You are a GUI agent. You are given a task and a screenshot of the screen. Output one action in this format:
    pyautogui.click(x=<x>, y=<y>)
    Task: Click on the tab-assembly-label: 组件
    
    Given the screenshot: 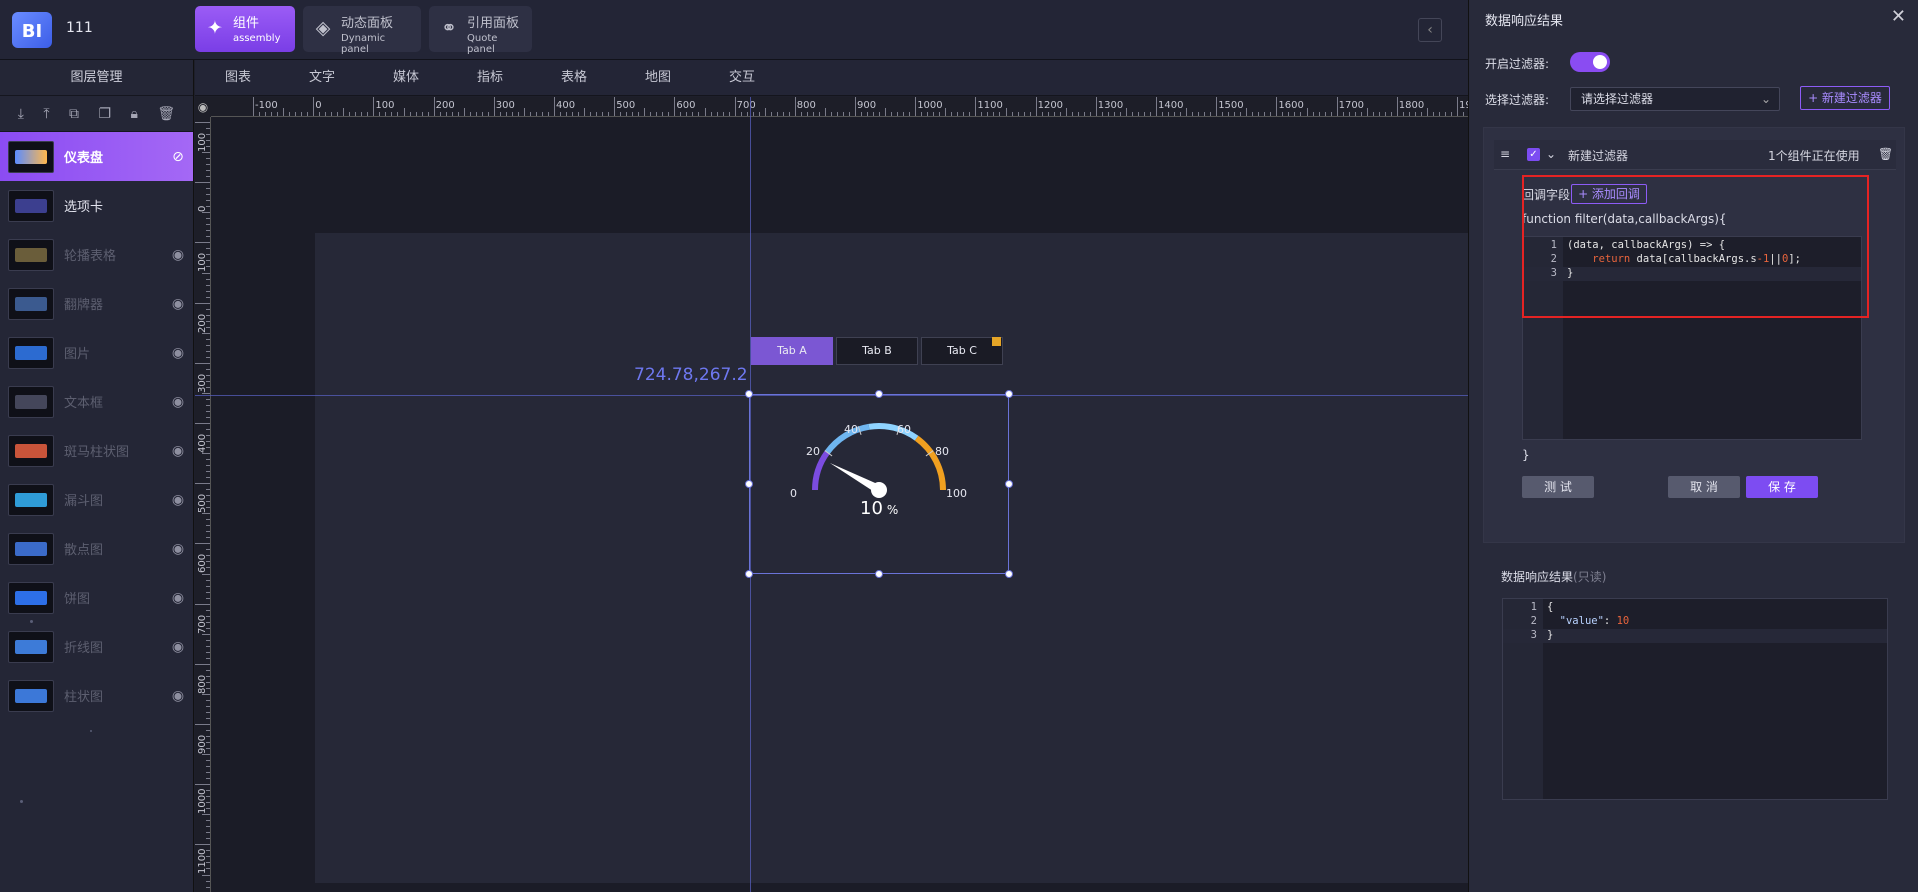 What is the action you would take?
    pyautogui.click(x=246, y=23)
    